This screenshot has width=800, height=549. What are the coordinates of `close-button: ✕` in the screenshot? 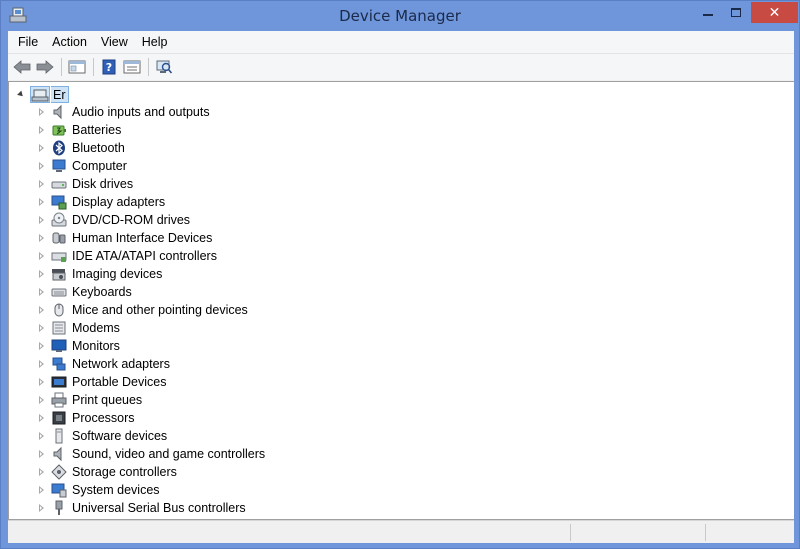 It's located at (774, 12).